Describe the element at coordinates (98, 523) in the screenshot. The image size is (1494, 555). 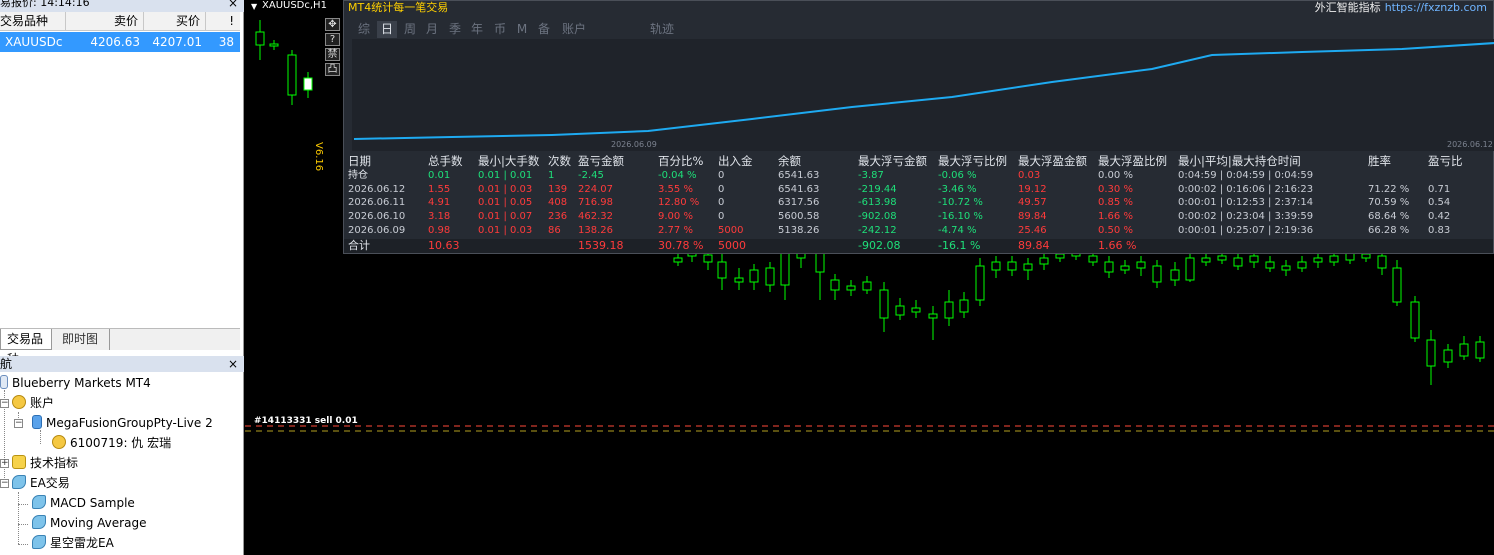
I see `tree-item-label: Moving Average` at that location.